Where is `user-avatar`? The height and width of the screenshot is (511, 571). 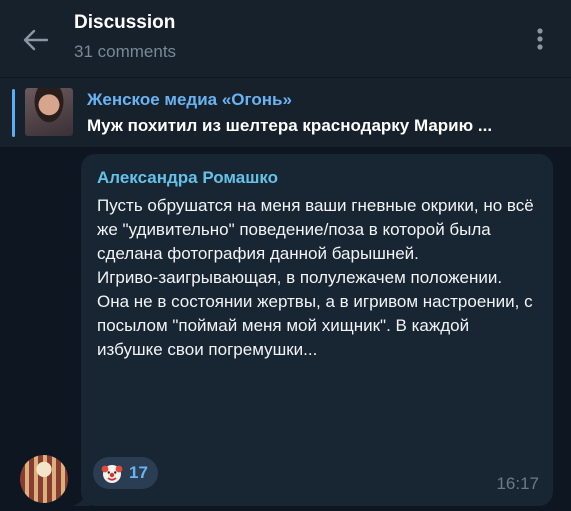
user-avatar is located at coordinates (44, 479).